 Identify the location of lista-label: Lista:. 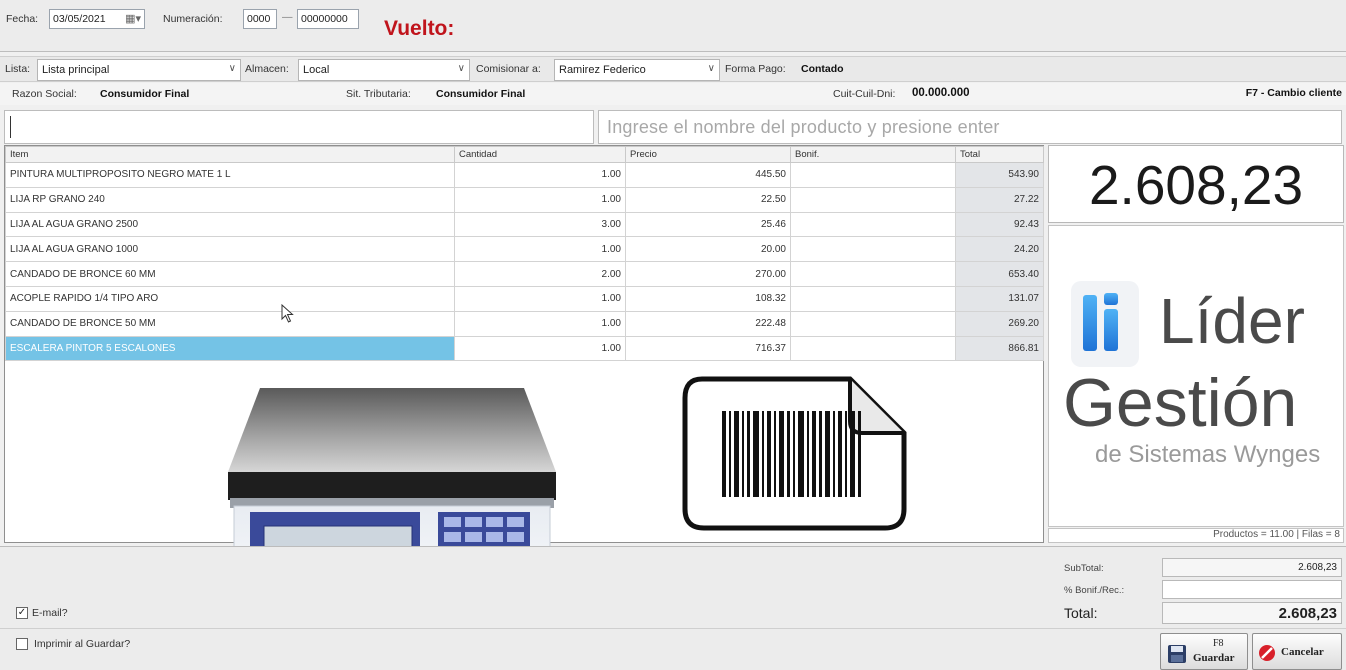
(18, 69).